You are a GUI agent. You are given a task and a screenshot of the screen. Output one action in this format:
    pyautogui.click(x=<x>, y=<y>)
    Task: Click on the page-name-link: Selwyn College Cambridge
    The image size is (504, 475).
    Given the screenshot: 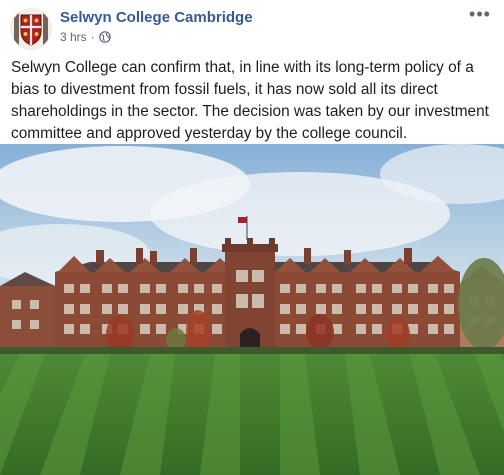 What is the action you would take?
    pyautogui.click(x=156, y=17)
    